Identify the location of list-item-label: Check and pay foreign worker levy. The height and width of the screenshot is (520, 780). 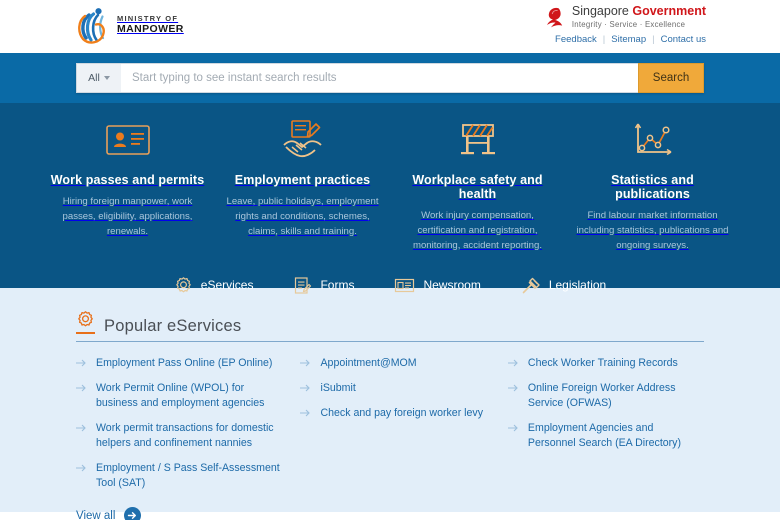
(402, 413).